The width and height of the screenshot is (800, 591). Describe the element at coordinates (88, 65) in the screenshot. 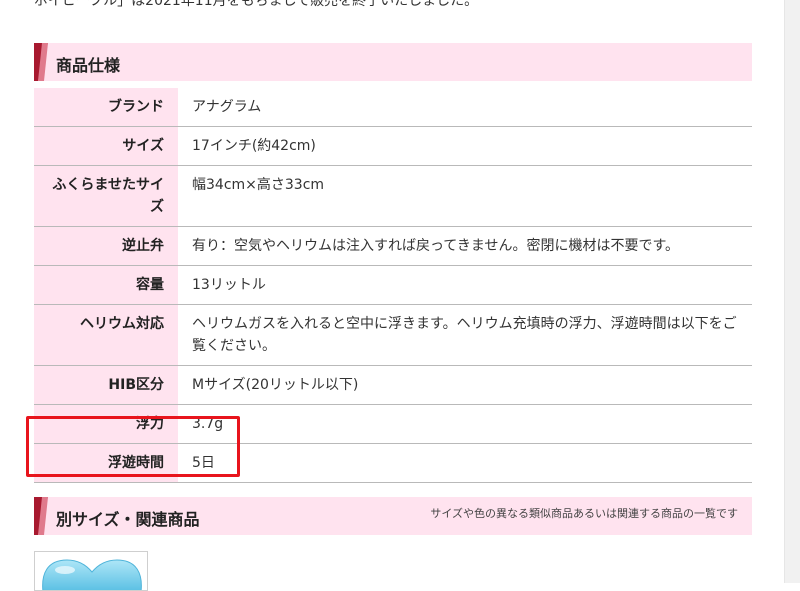

I see `spec-section-title: 商品仕様` at that location.